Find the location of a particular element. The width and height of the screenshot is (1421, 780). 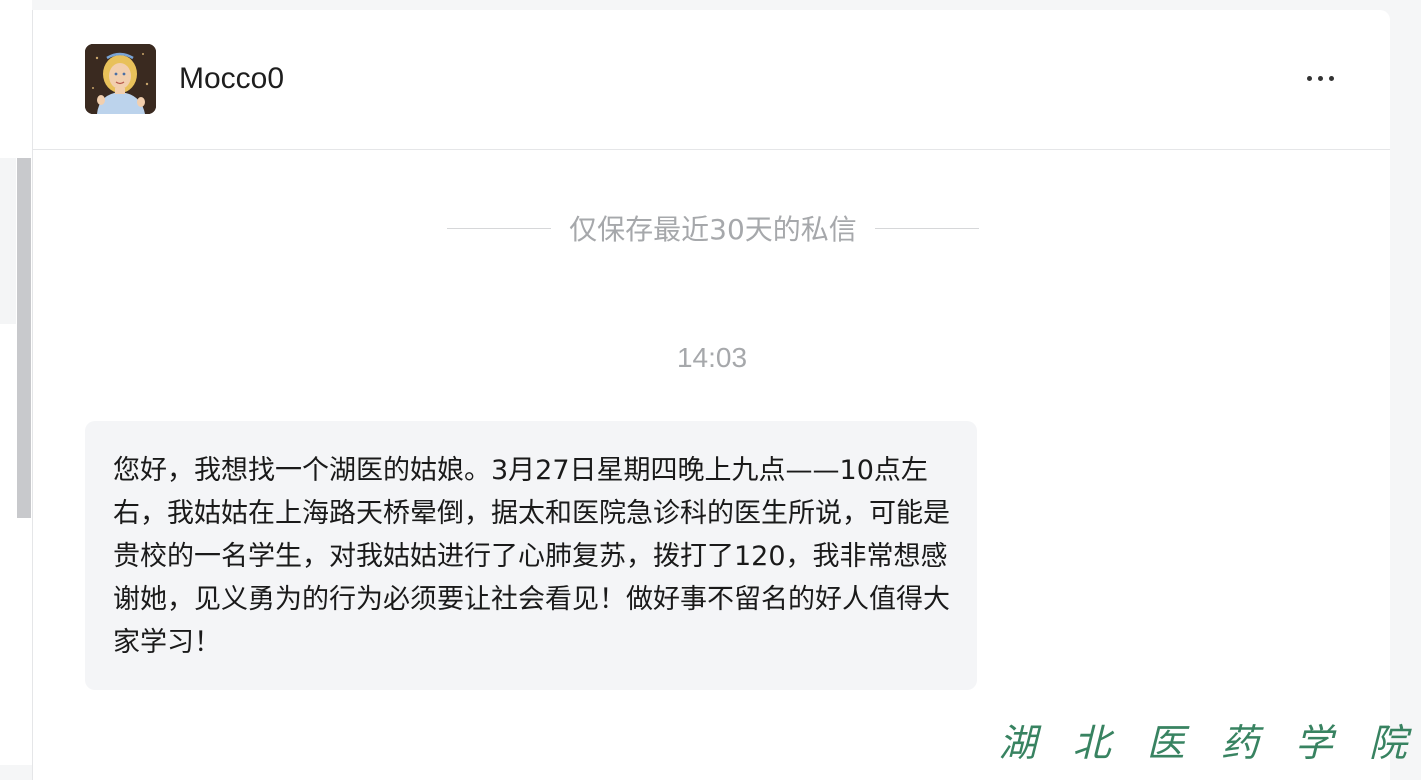

divider-right is located at coordinates (927, 228).